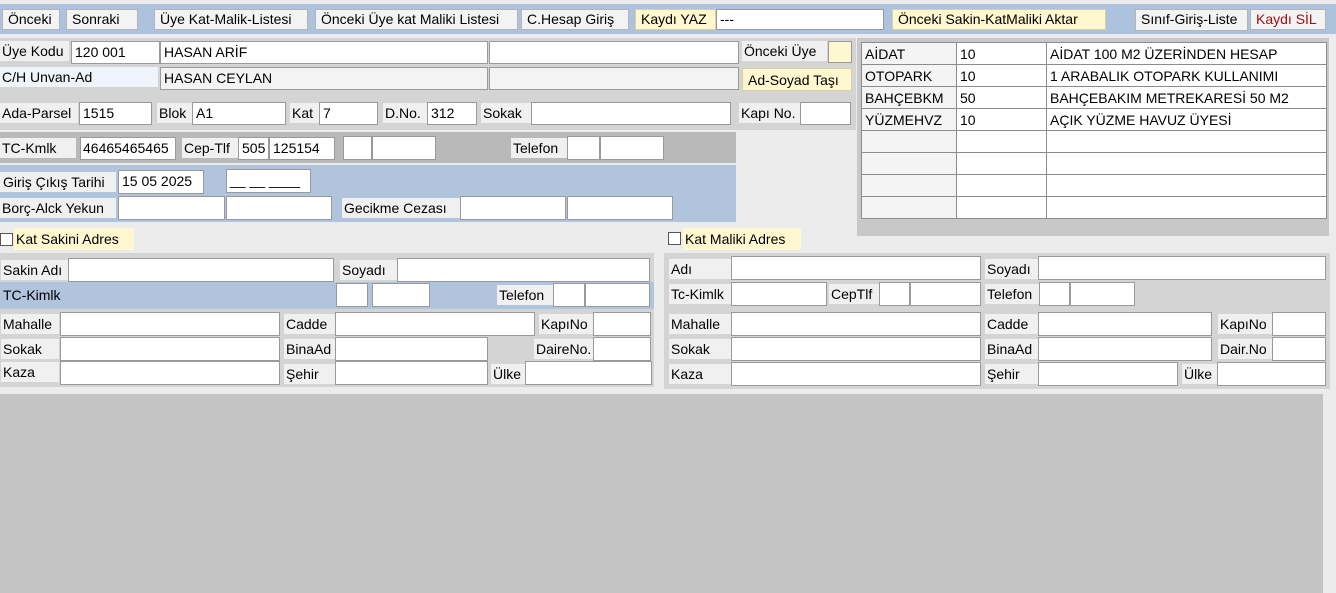  I want to click on dues-desc-cell: AÇIK YÜZME HAVUZ ÜYESİ, so click(1186, 119).